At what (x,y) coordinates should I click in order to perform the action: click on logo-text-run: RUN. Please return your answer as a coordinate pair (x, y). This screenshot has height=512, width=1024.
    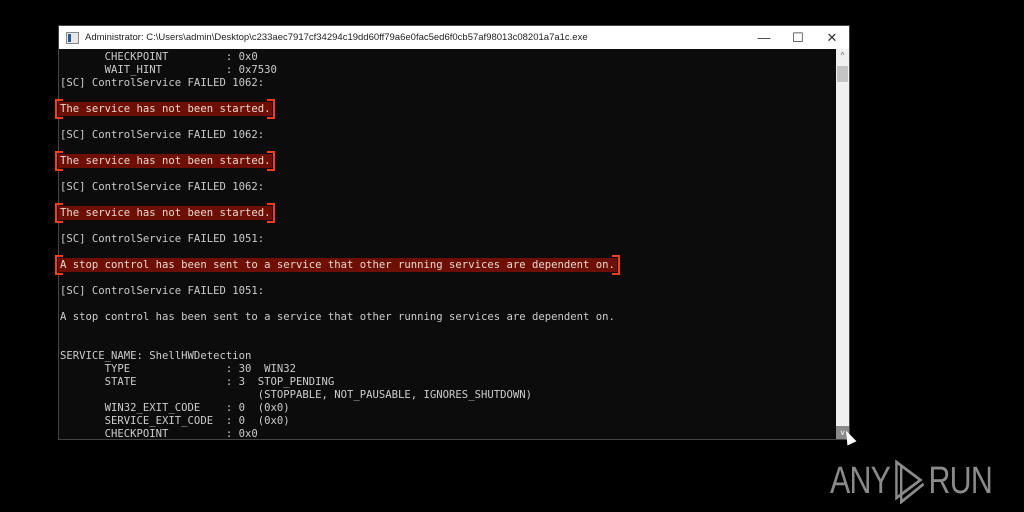
    Looking at the image, I should click on (960, 480).